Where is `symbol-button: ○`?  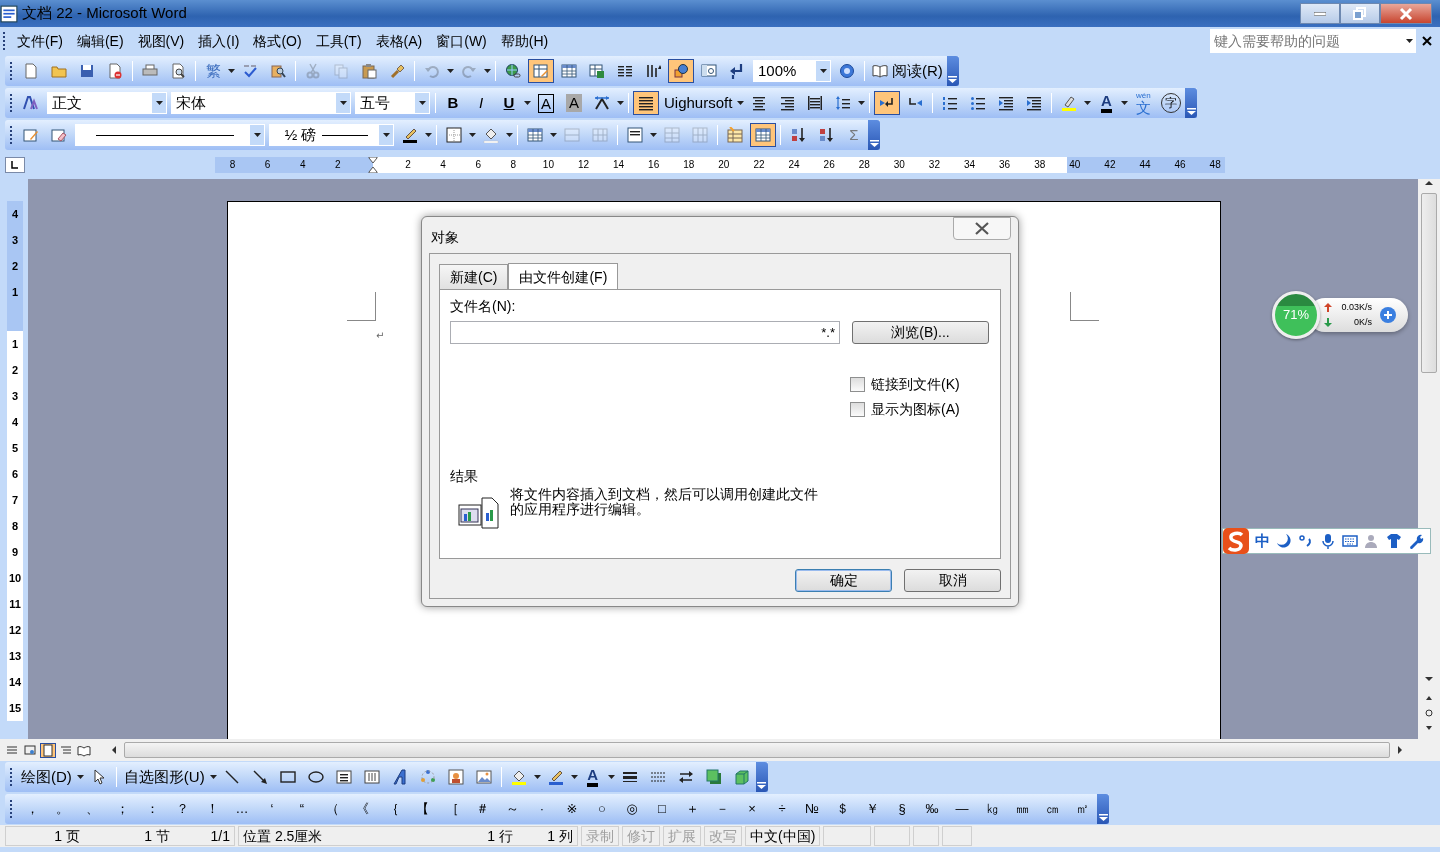 symbol-button: ○ is located at coordinates (602, 809).